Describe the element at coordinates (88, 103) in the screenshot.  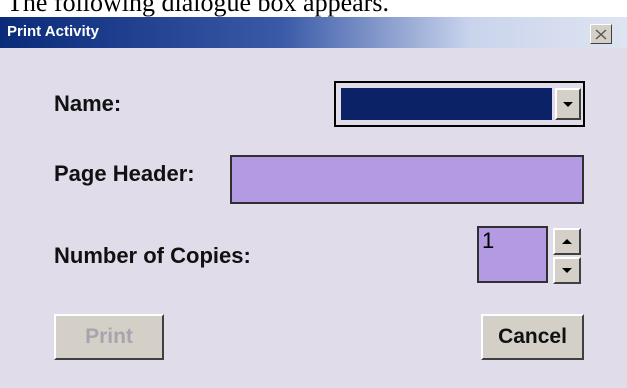
I see `name-label: Name:` at that location.